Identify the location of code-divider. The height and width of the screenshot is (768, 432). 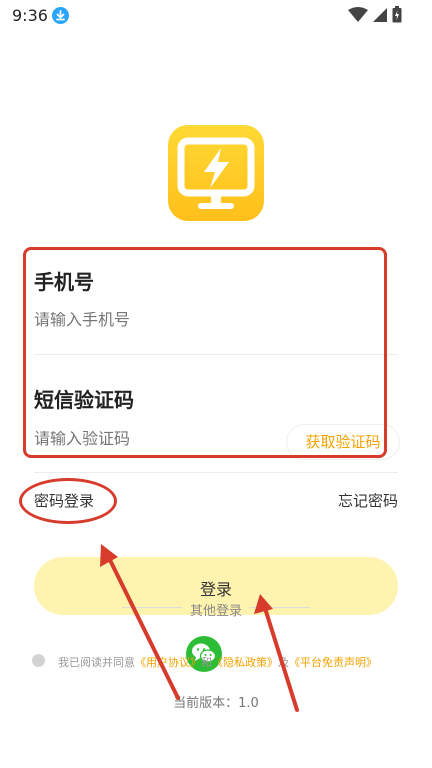
(216, 472).